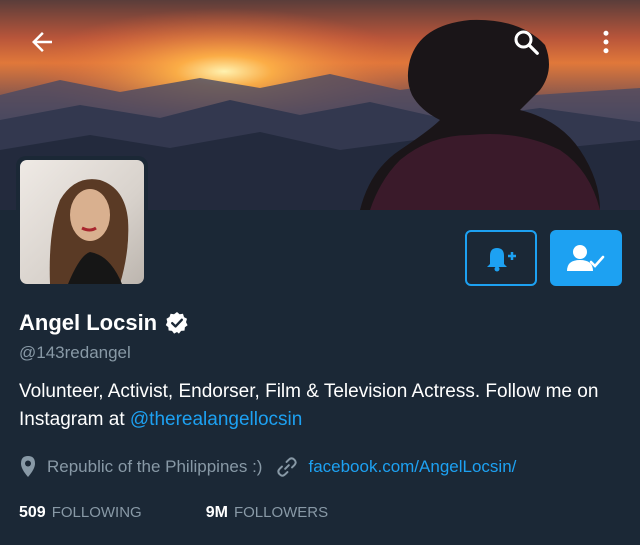  Describe the element at coordinates (88, 322) in the screenshot. I see `profile-name: Angel Locsin` at that location.